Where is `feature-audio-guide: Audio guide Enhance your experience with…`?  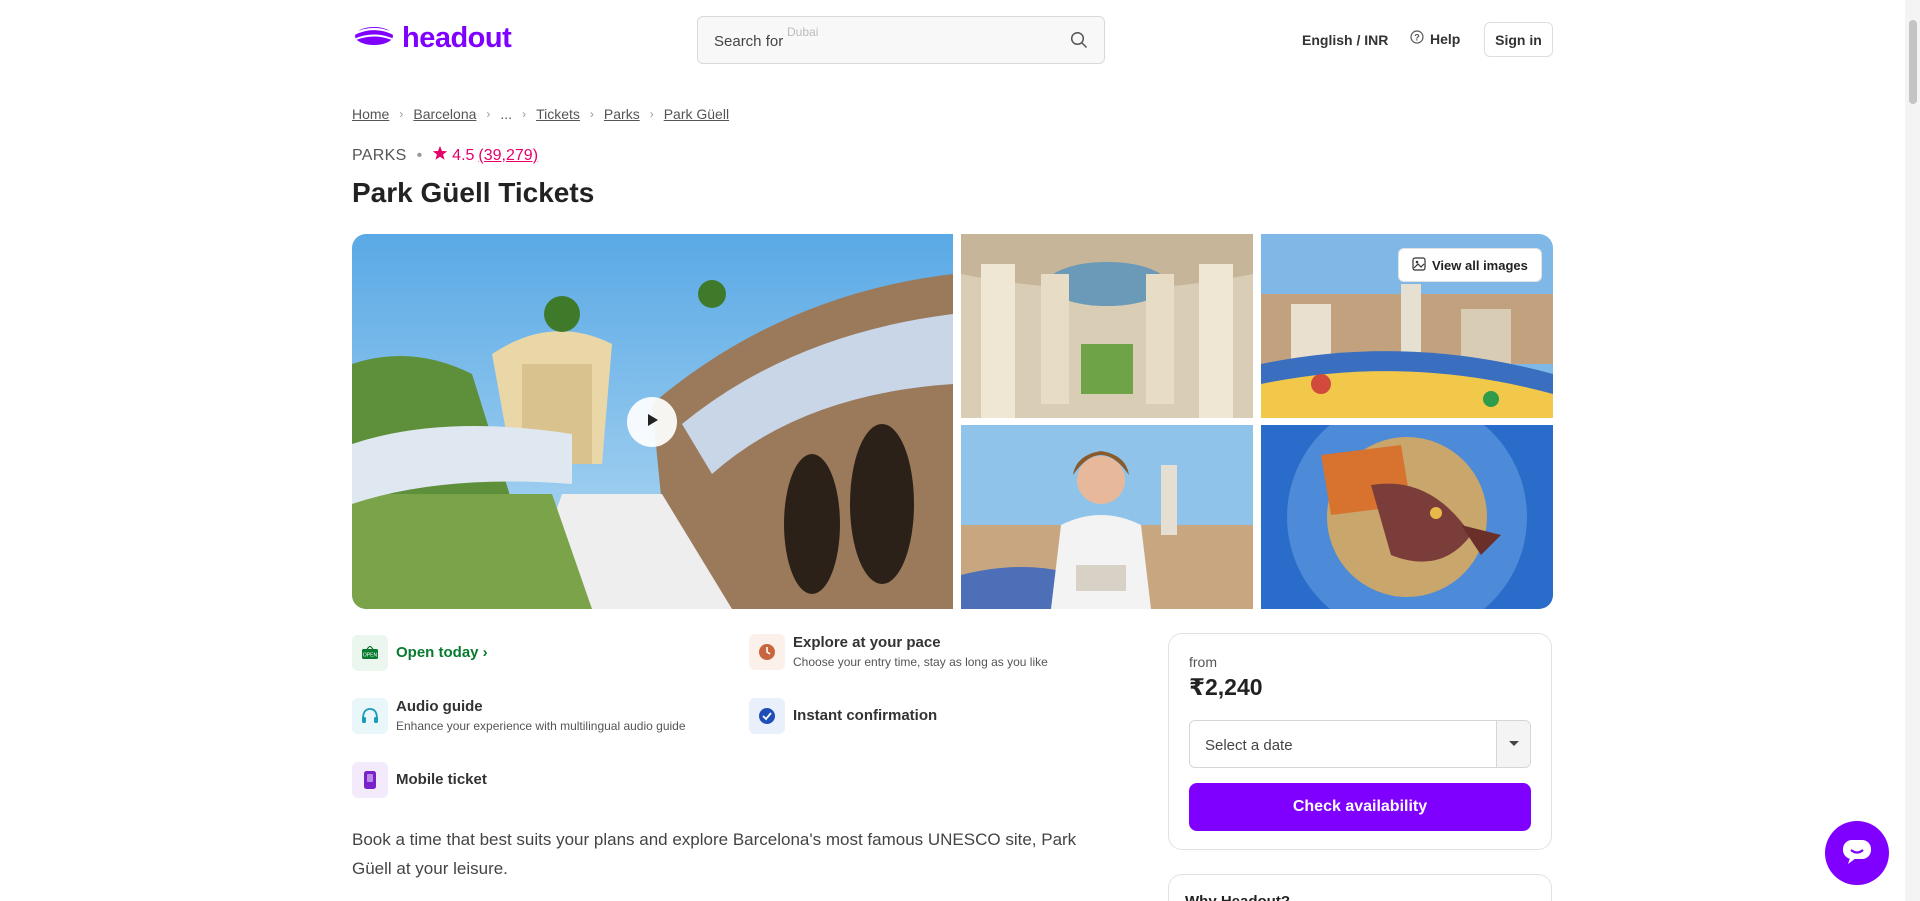 feature-audio-guide: Audio guide Enhance your experience with… is located at coordinates (519, 716).